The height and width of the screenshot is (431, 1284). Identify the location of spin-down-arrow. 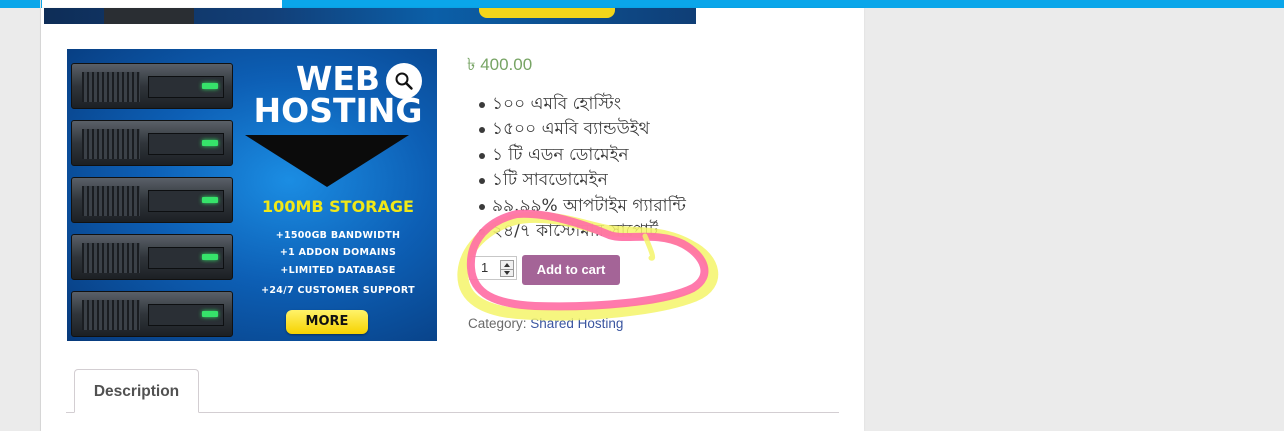
(507, 273).